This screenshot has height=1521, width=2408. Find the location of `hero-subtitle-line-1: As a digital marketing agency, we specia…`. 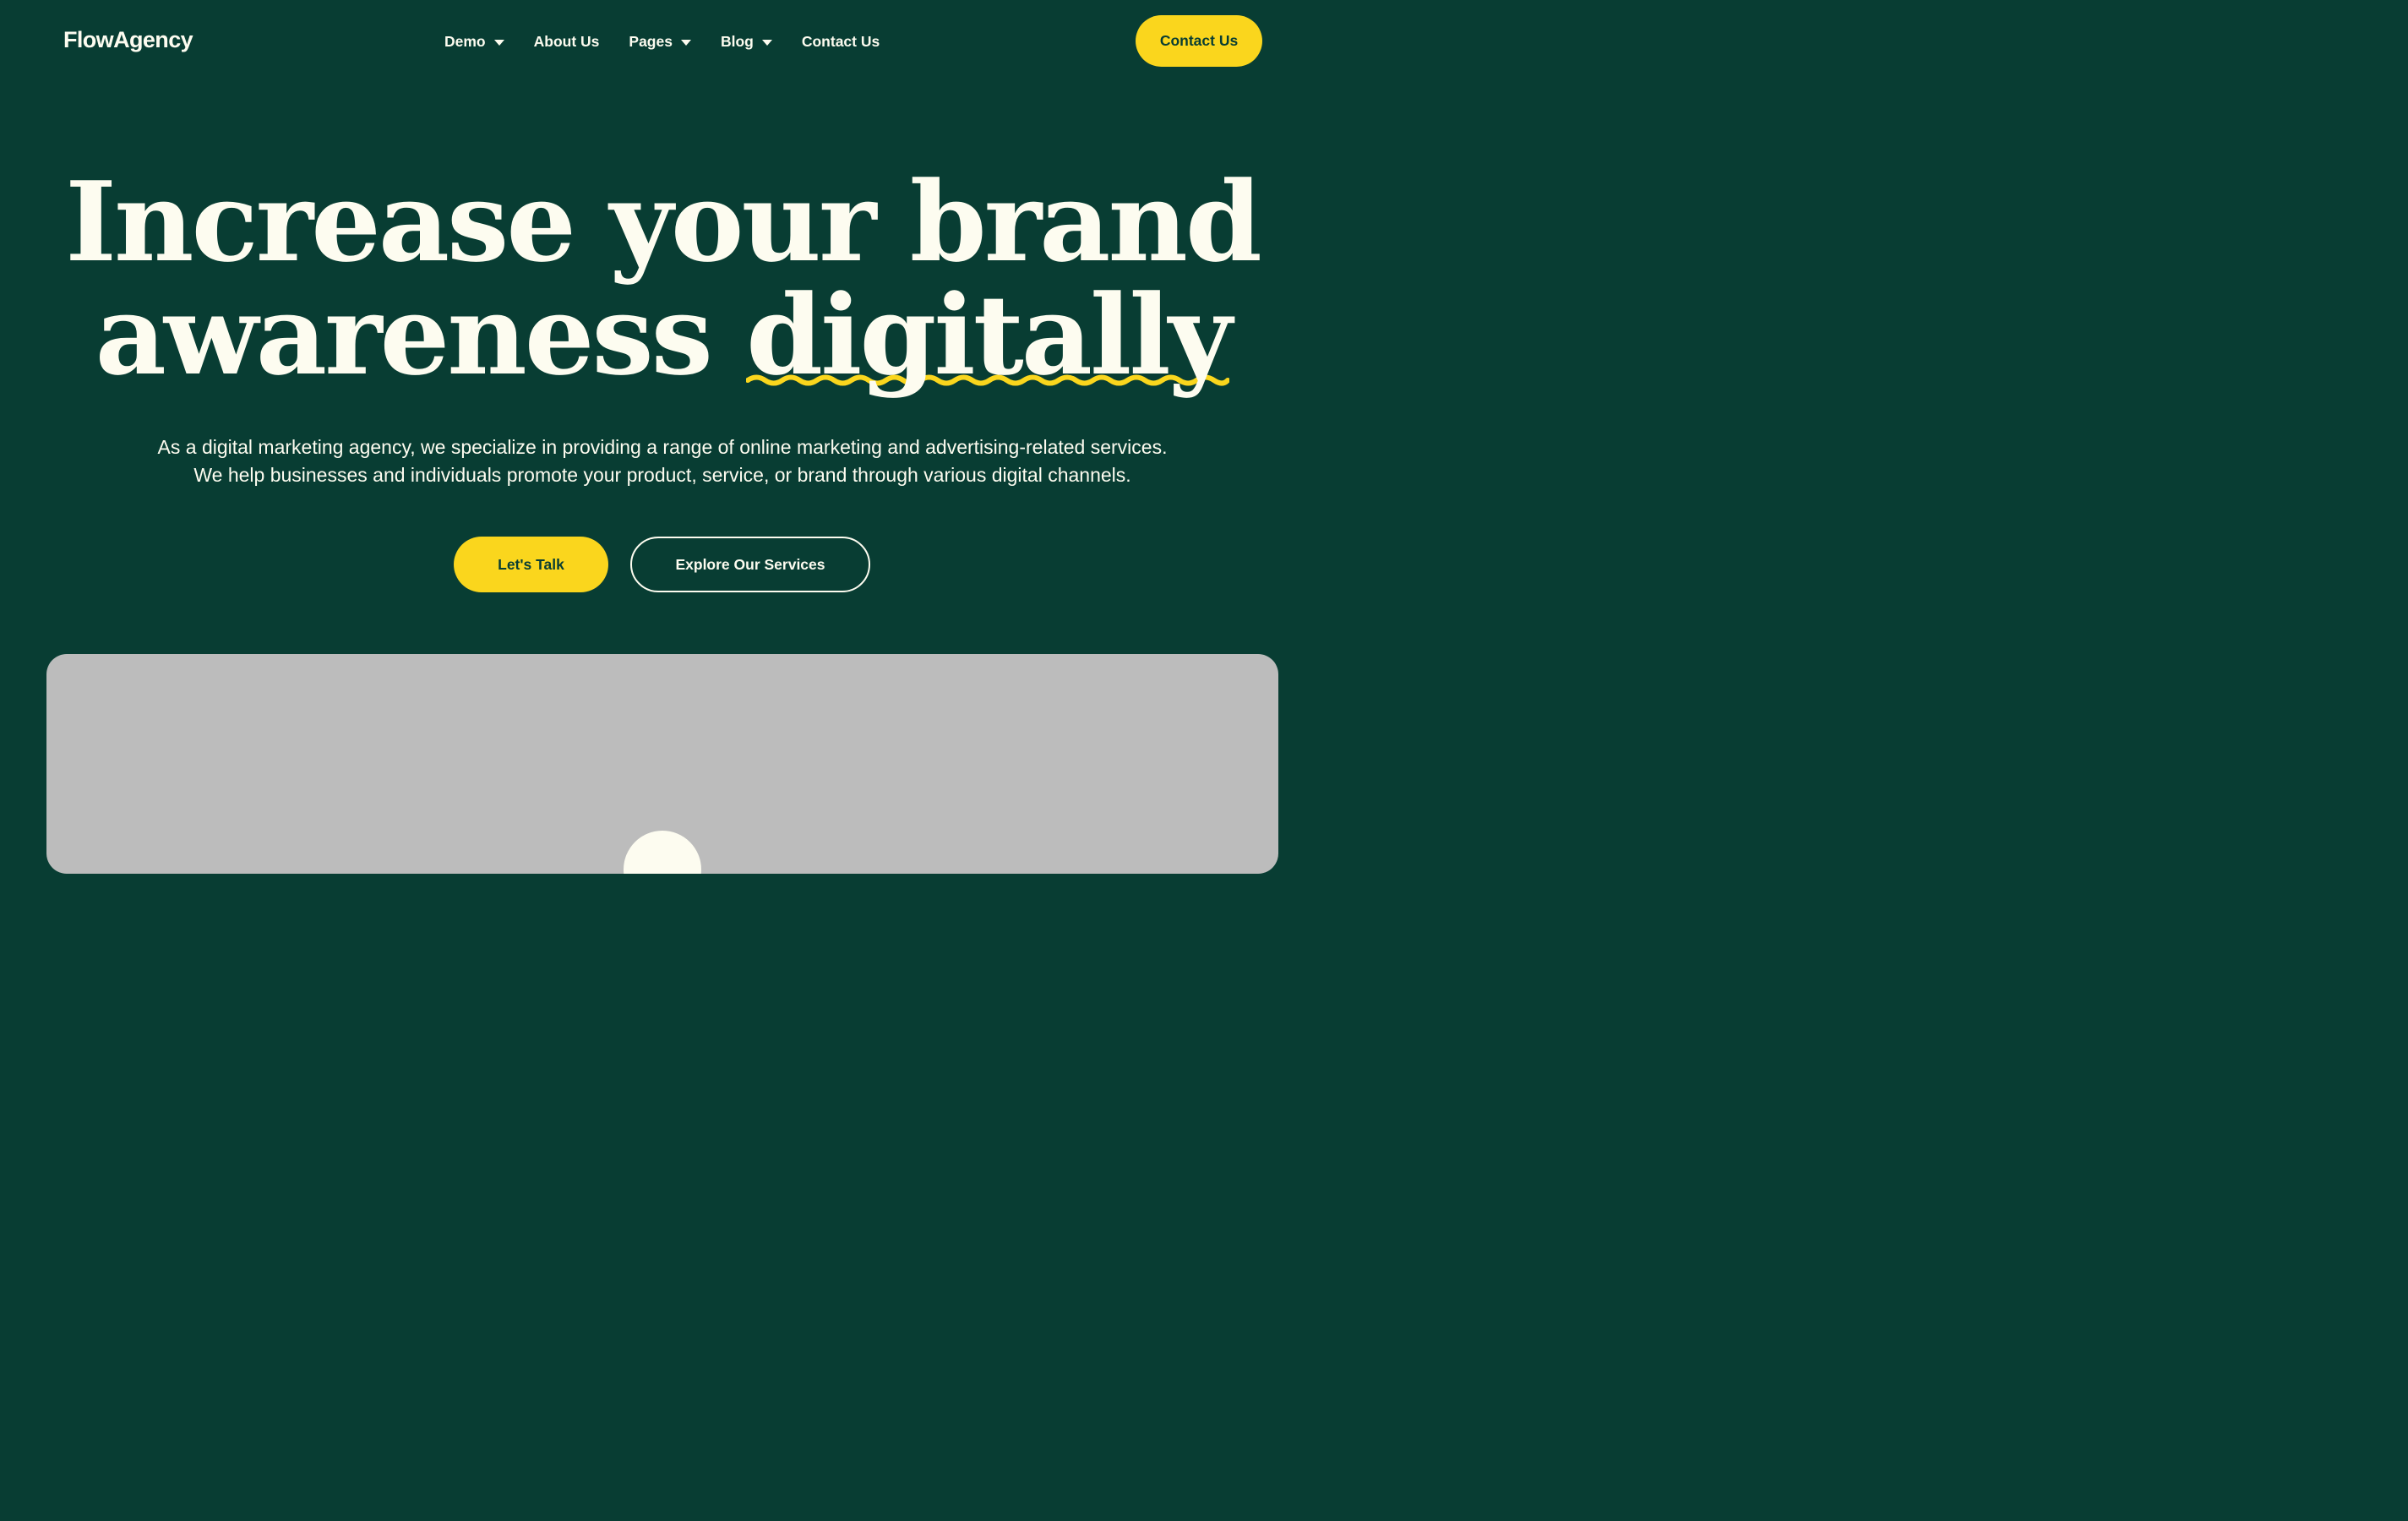

hero-subtitle-line-1: As a digital marketing agency, we specia… is located at coordinates (662, 447).